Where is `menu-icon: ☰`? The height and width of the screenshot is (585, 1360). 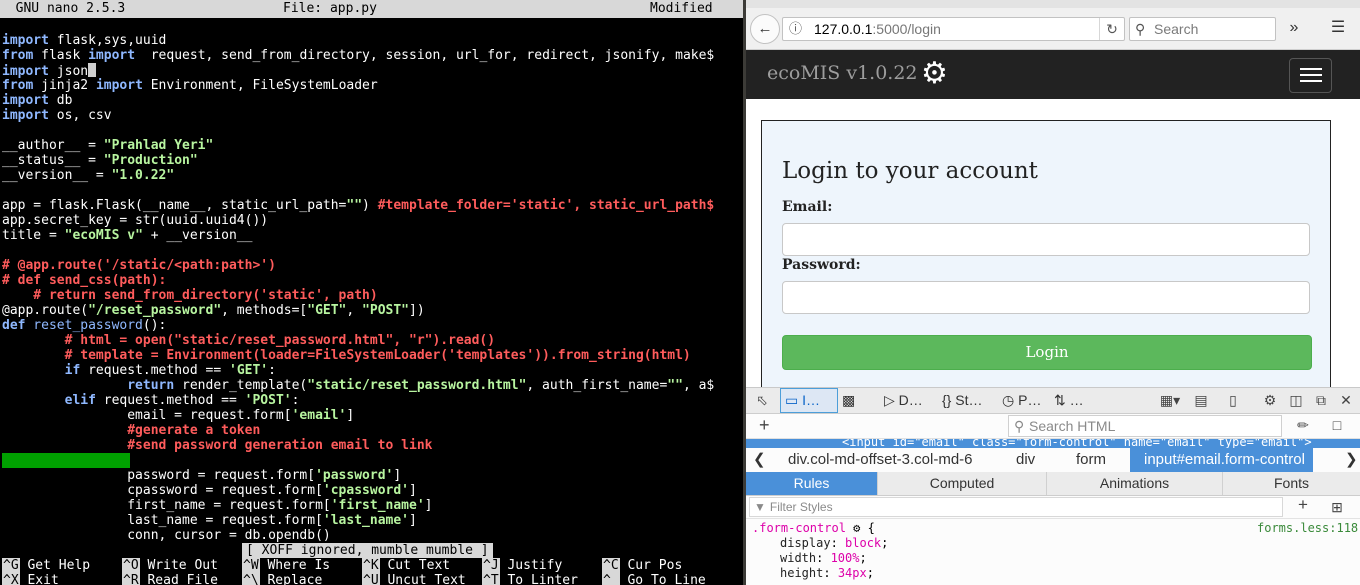 menu-icon: ☰ is located at coordinates (1338, 28).